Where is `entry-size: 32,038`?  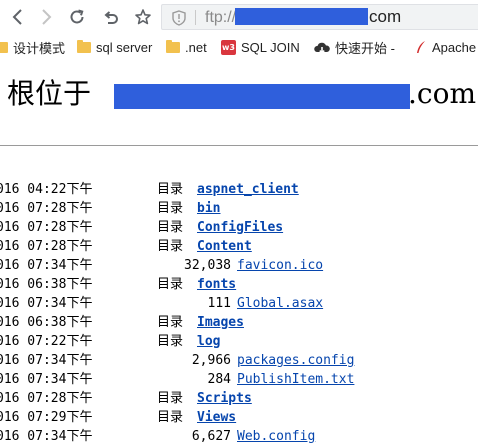 entry-size: 32,038 is located at coordinates (207, 265).